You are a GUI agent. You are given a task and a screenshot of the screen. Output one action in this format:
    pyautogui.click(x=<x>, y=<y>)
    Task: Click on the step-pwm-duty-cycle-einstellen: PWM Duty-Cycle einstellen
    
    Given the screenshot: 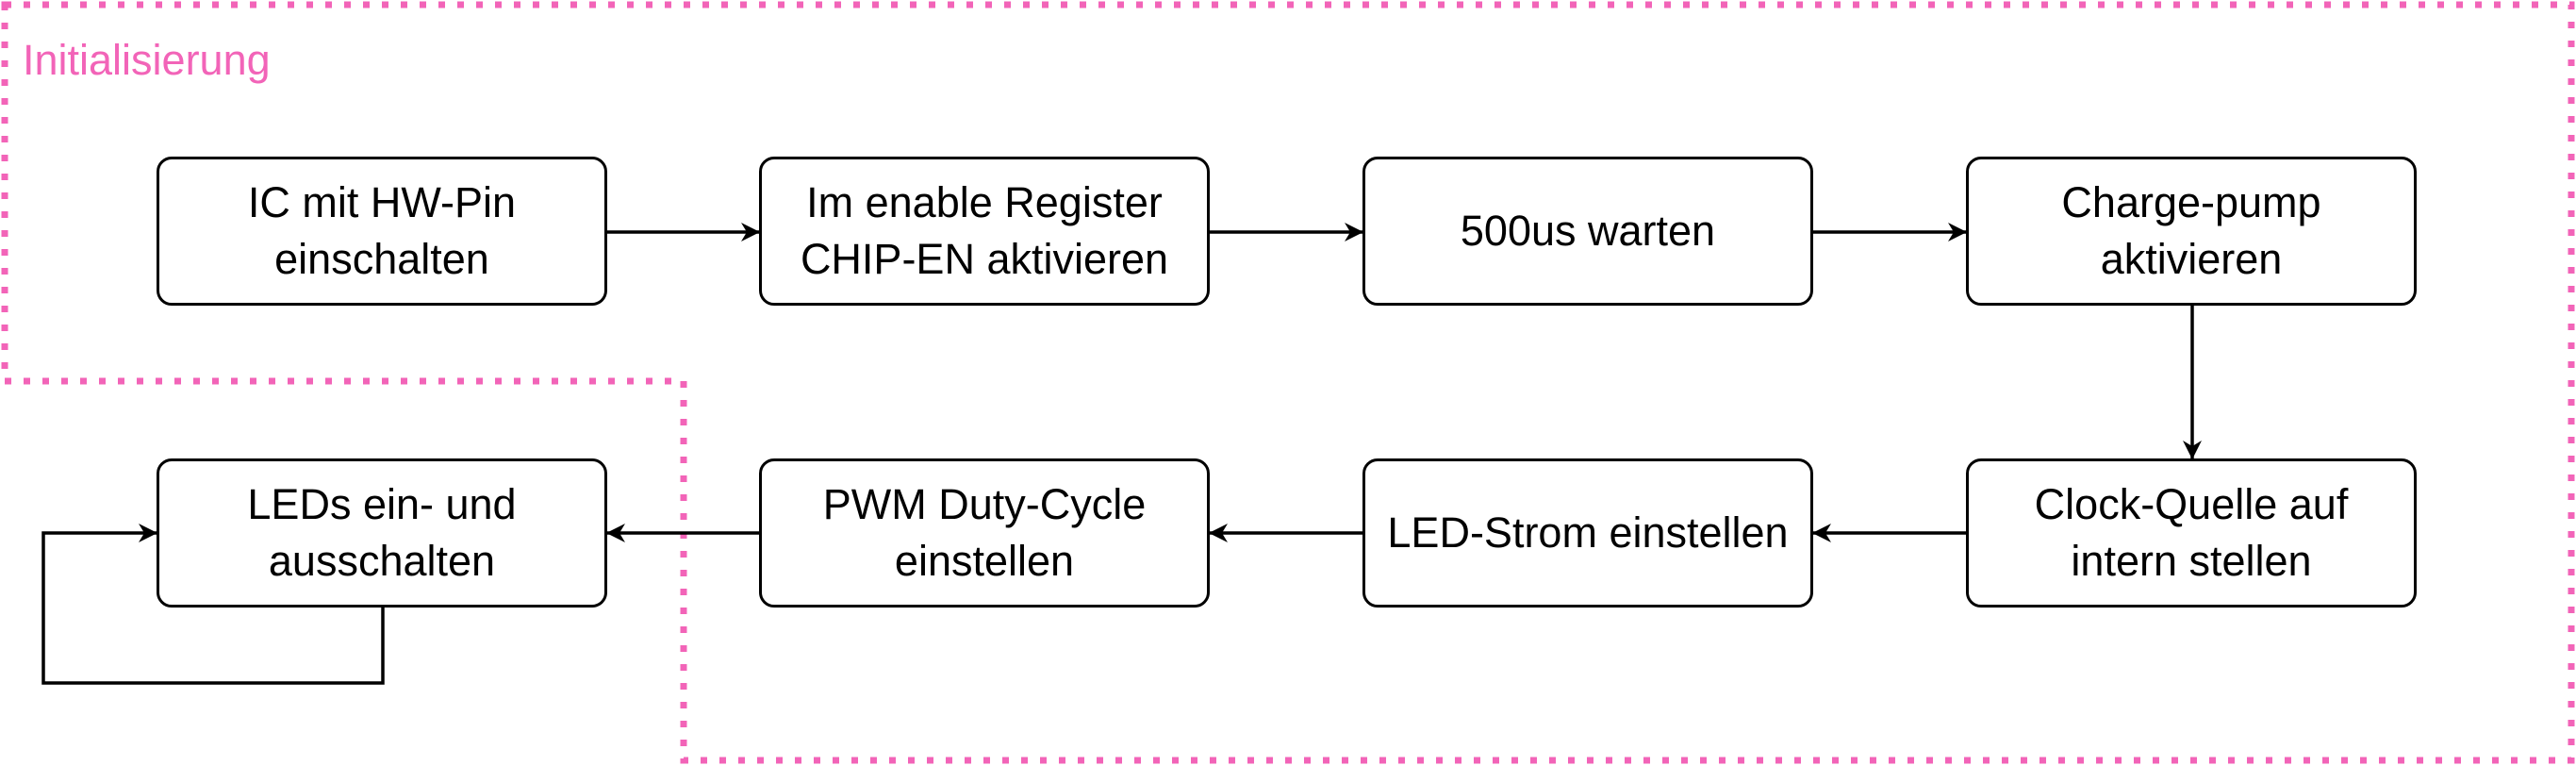 What is the action you would take?
    pyautogui.click(x=984, y=533)
    